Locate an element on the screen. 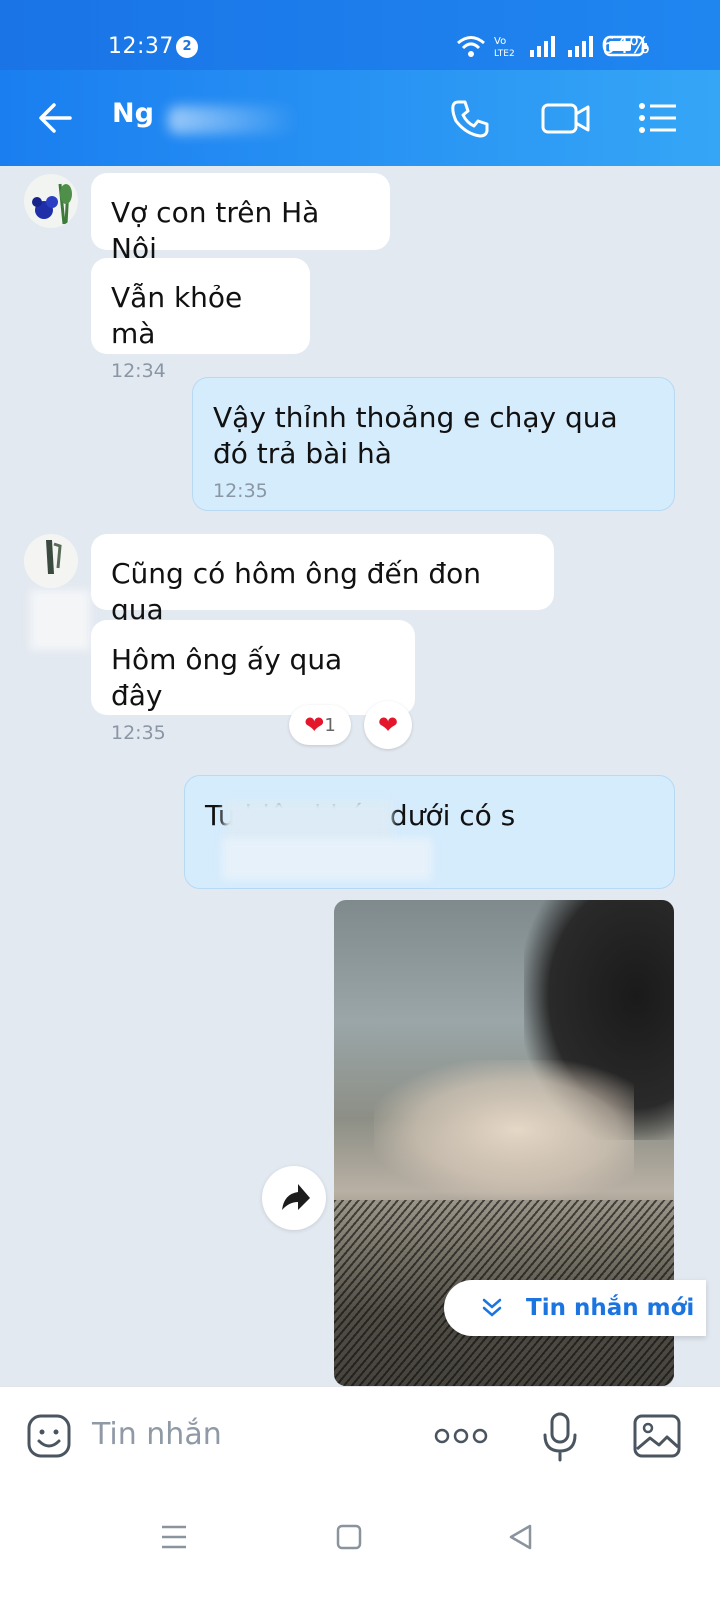 The image size is (720, 1600). share-button is located at coordinates (294, 1198).